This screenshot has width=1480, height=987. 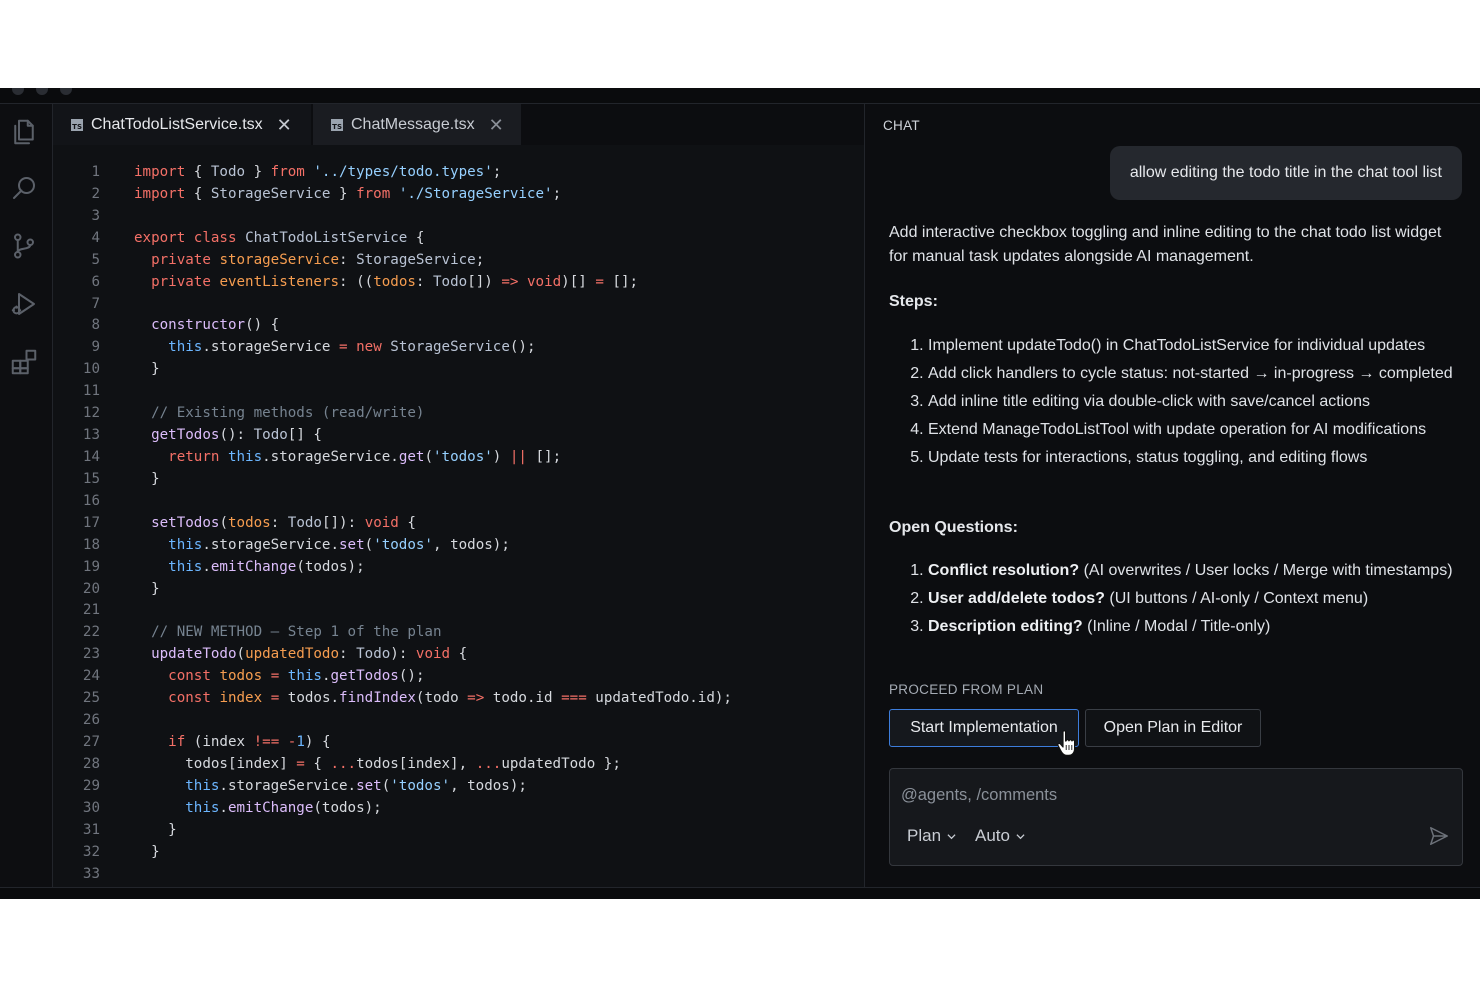 I want to click on line-number: 32, so click(x=91, y=851).